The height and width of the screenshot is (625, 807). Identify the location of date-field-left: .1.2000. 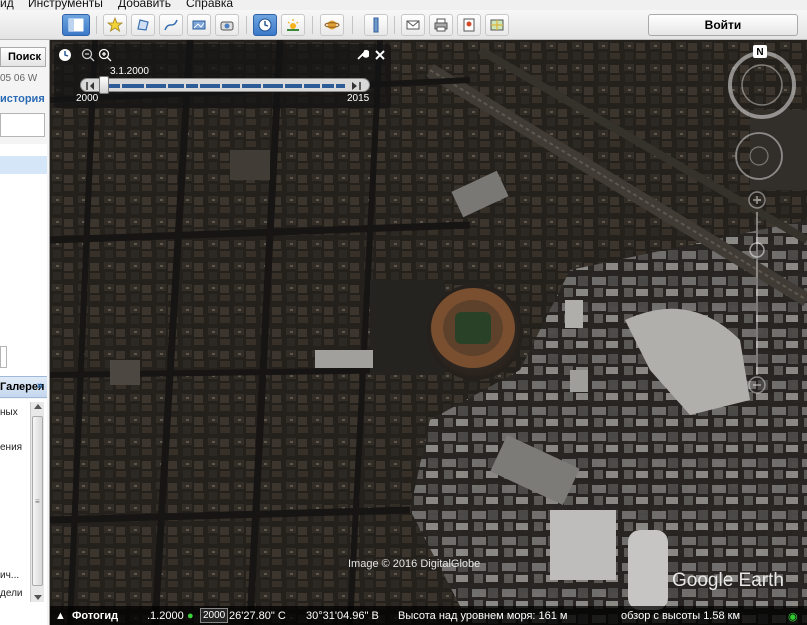
(165, 616).